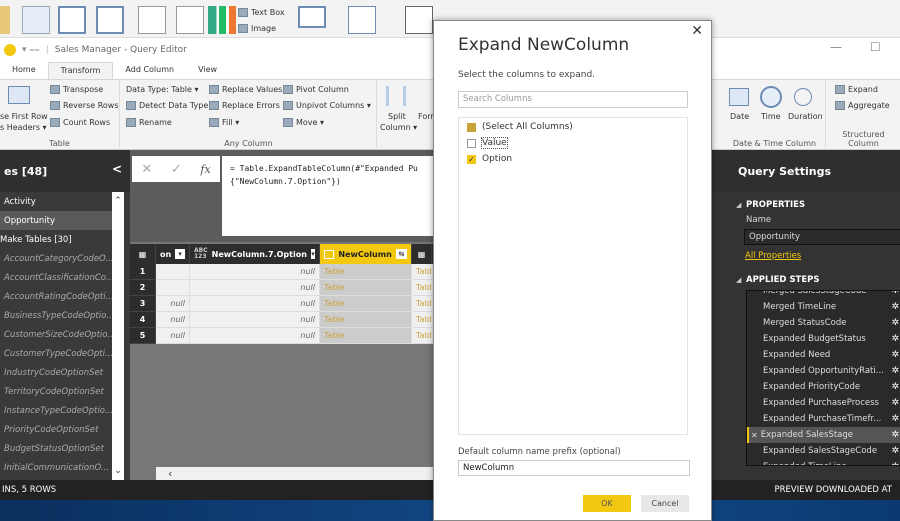  I want to click on query-item: PriorityCodeOptionSet, so click(56, 429).